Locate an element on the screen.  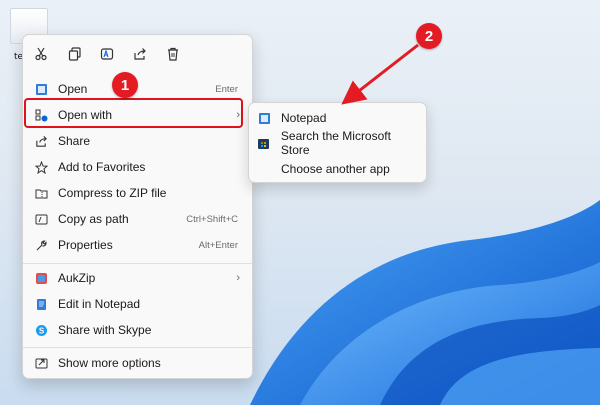
star-icon is located at coordinates (41, 167).